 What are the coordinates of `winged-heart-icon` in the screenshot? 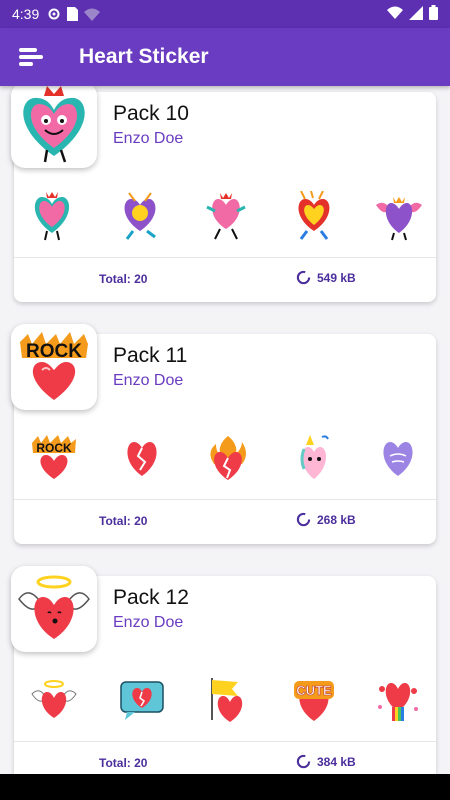 It's located at (399, 219).